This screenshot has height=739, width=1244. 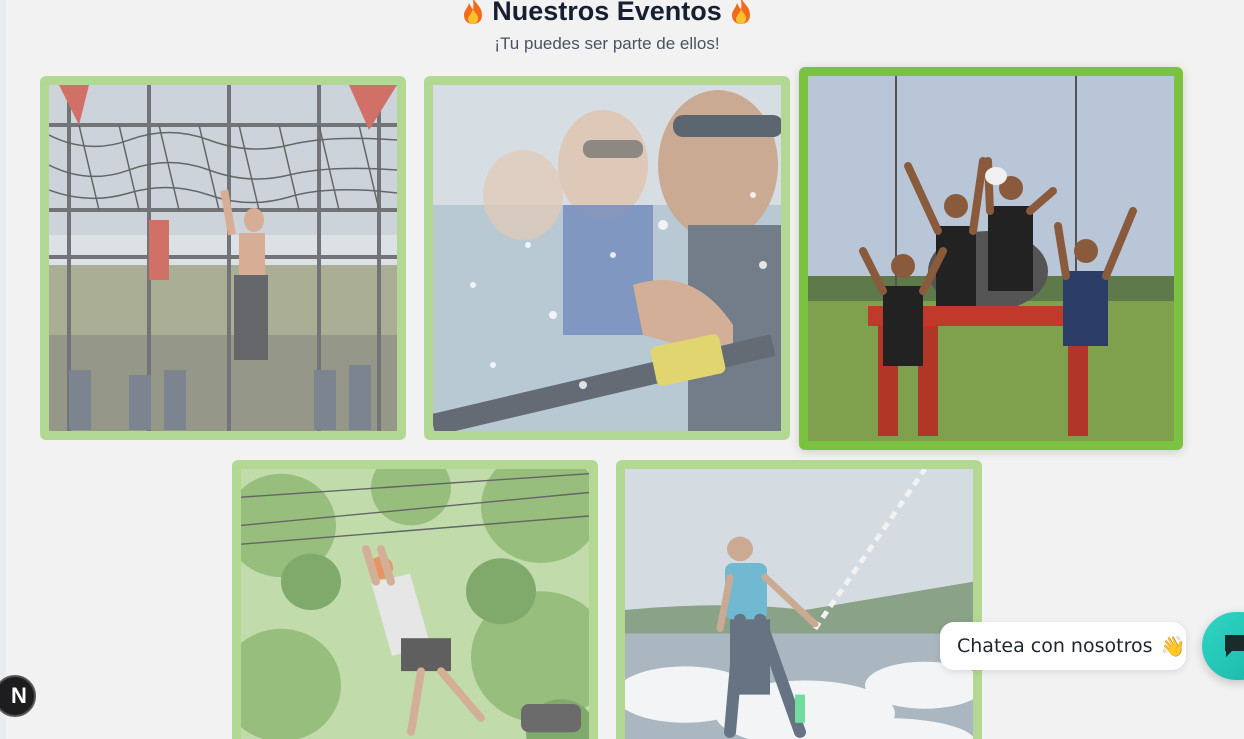 I want to click on nextjs-badge-icon: N, so click(x=18, y=696).